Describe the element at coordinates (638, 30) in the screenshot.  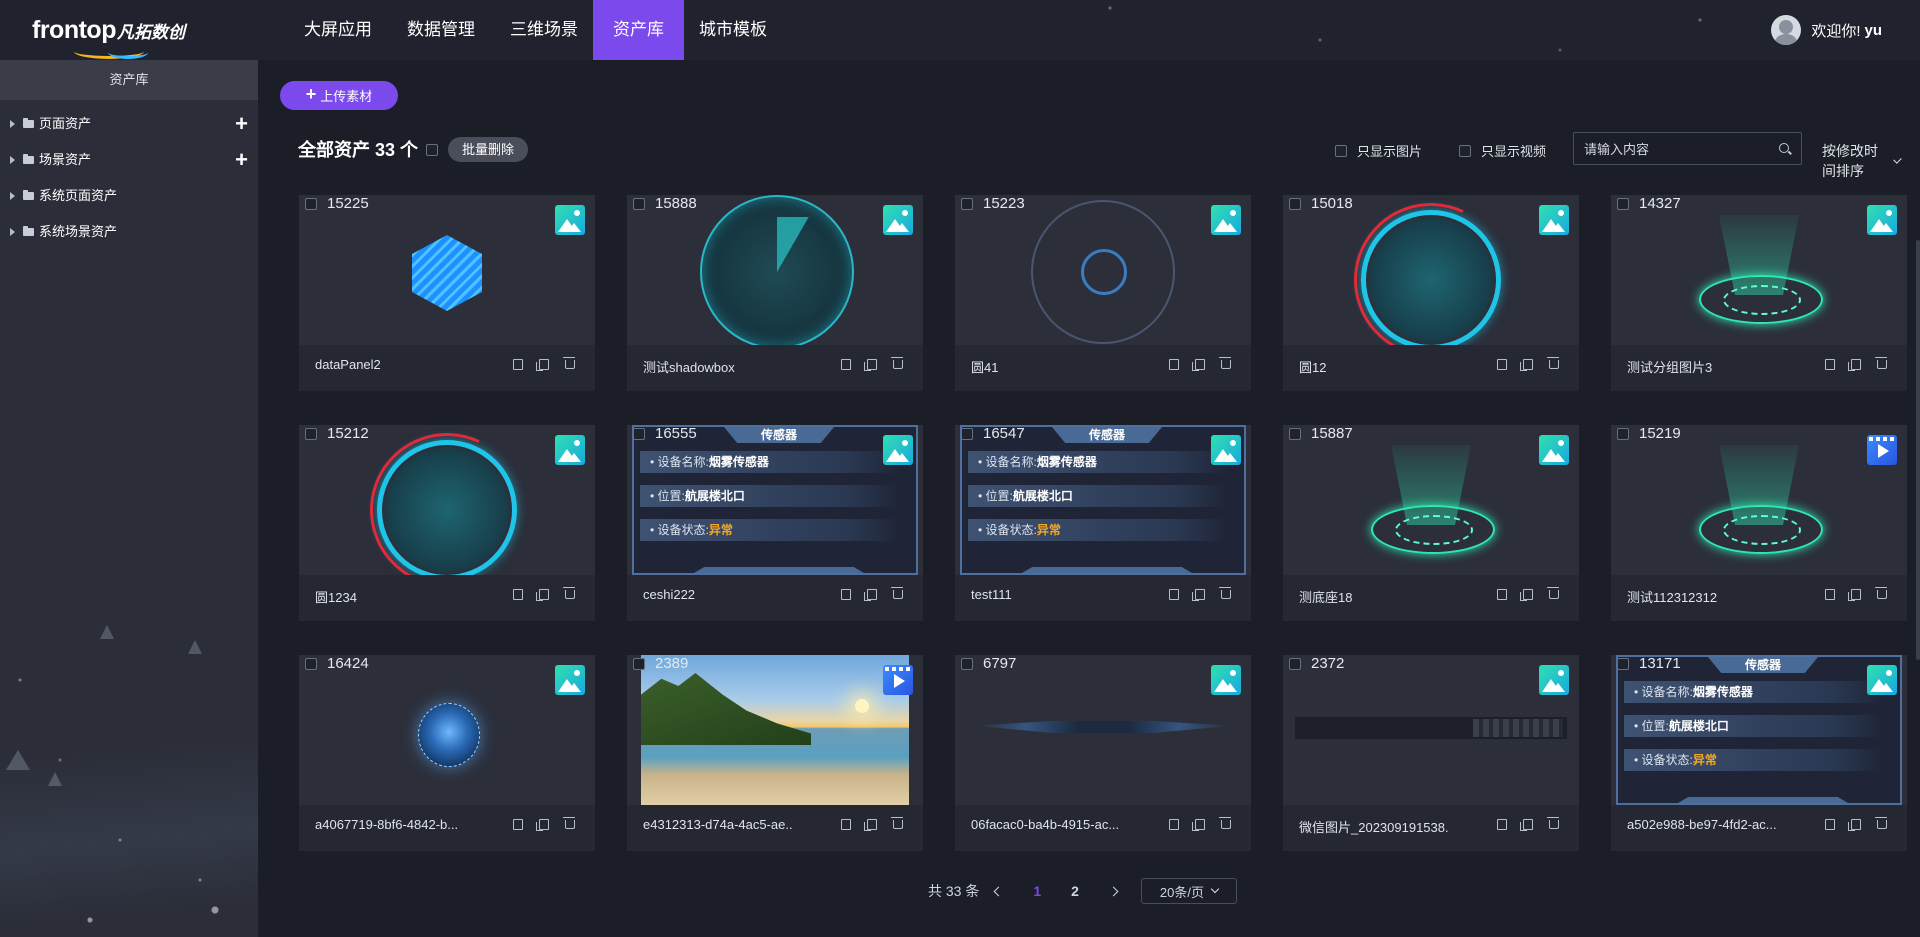
I see `nav-item-asset-library: 资产库` at that location.